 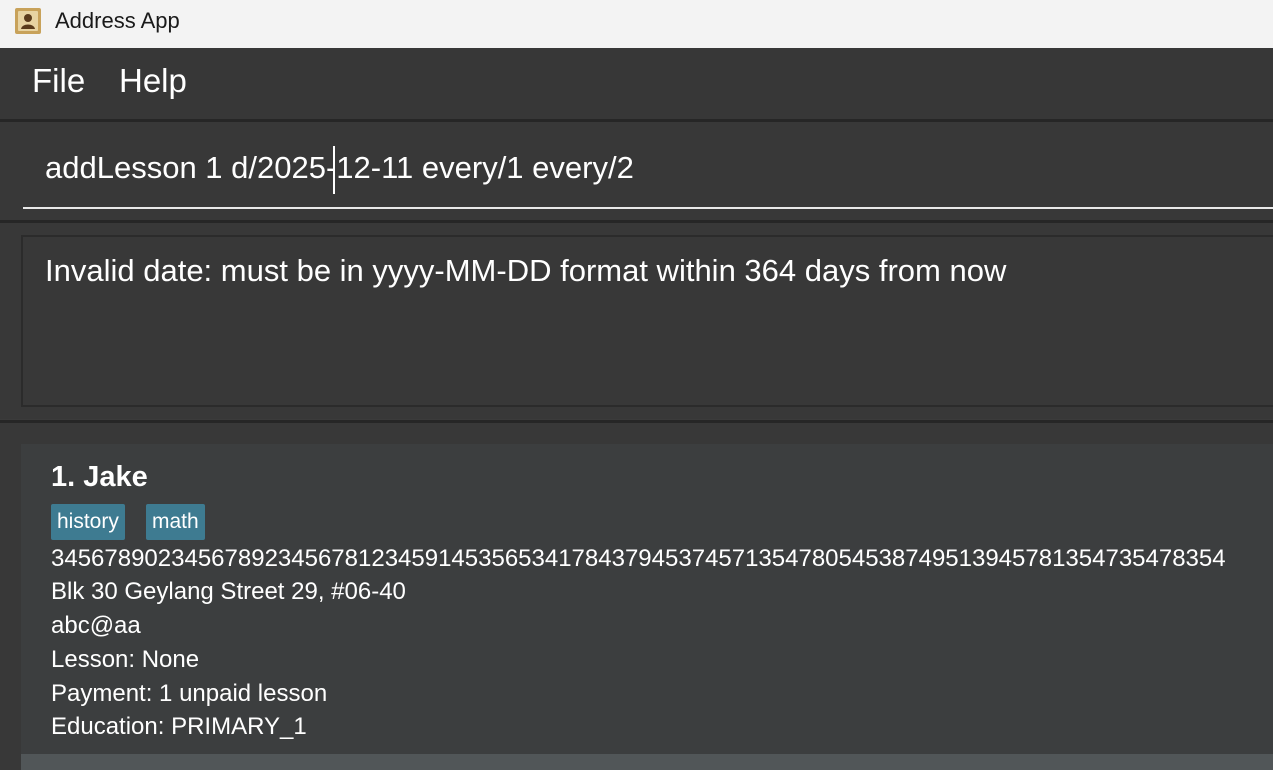 What do you see at coordinates (58, 81) in the screenshot?
I see `menu-file: File` at bounding box center [58, 81].